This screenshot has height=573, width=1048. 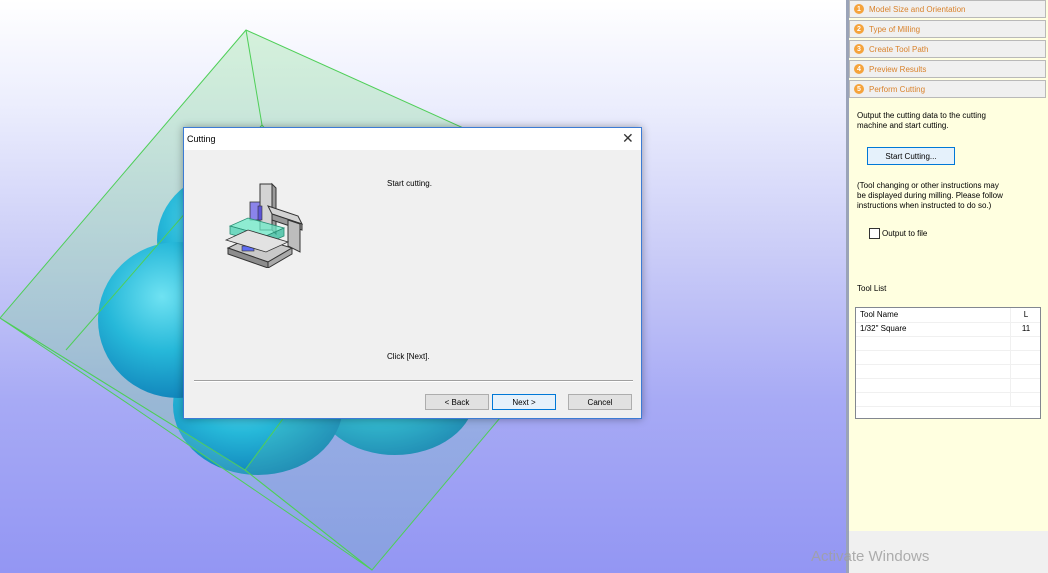 What do you see at coordinates (628, 138) in the screenshot?
I see `close-icon: ✕` at bounding box center [628, 138].